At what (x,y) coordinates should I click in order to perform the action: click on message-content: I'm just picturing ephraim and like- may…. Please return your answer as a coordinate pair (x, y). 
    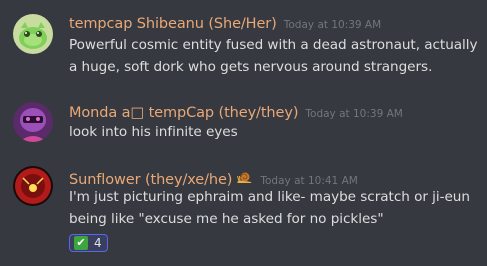
    Looking at the image, I should click on (274, 208).